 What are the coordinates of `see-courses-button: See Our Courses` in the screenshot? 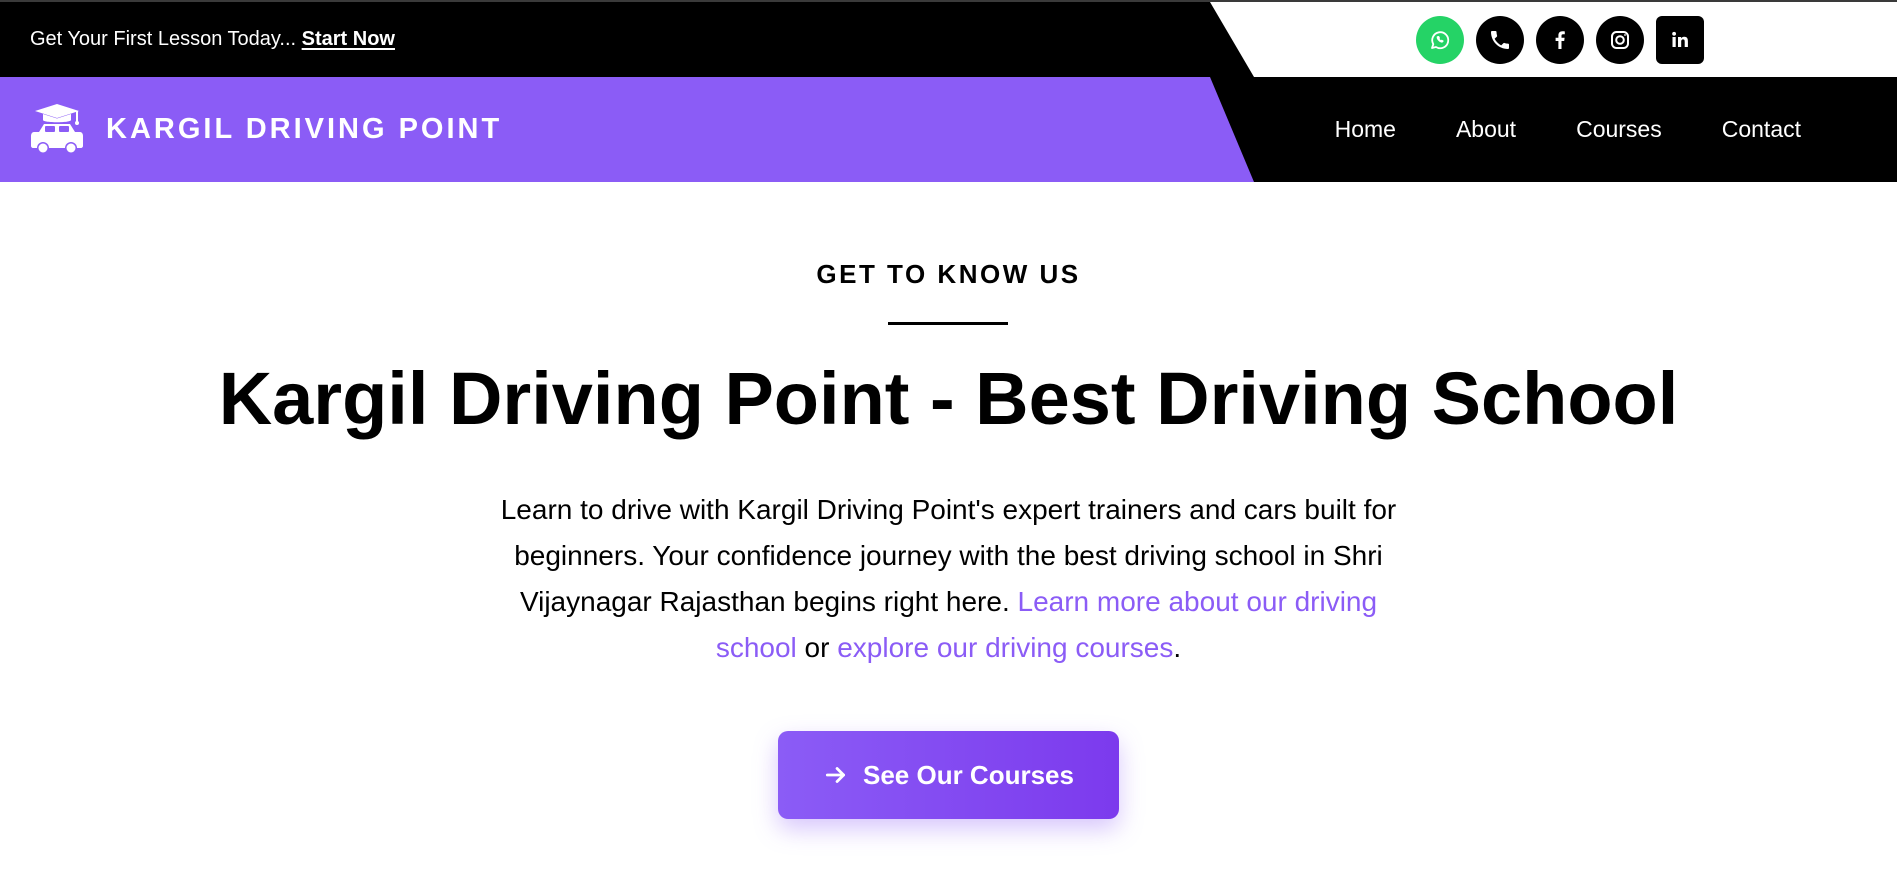 It's located at (948, 775).